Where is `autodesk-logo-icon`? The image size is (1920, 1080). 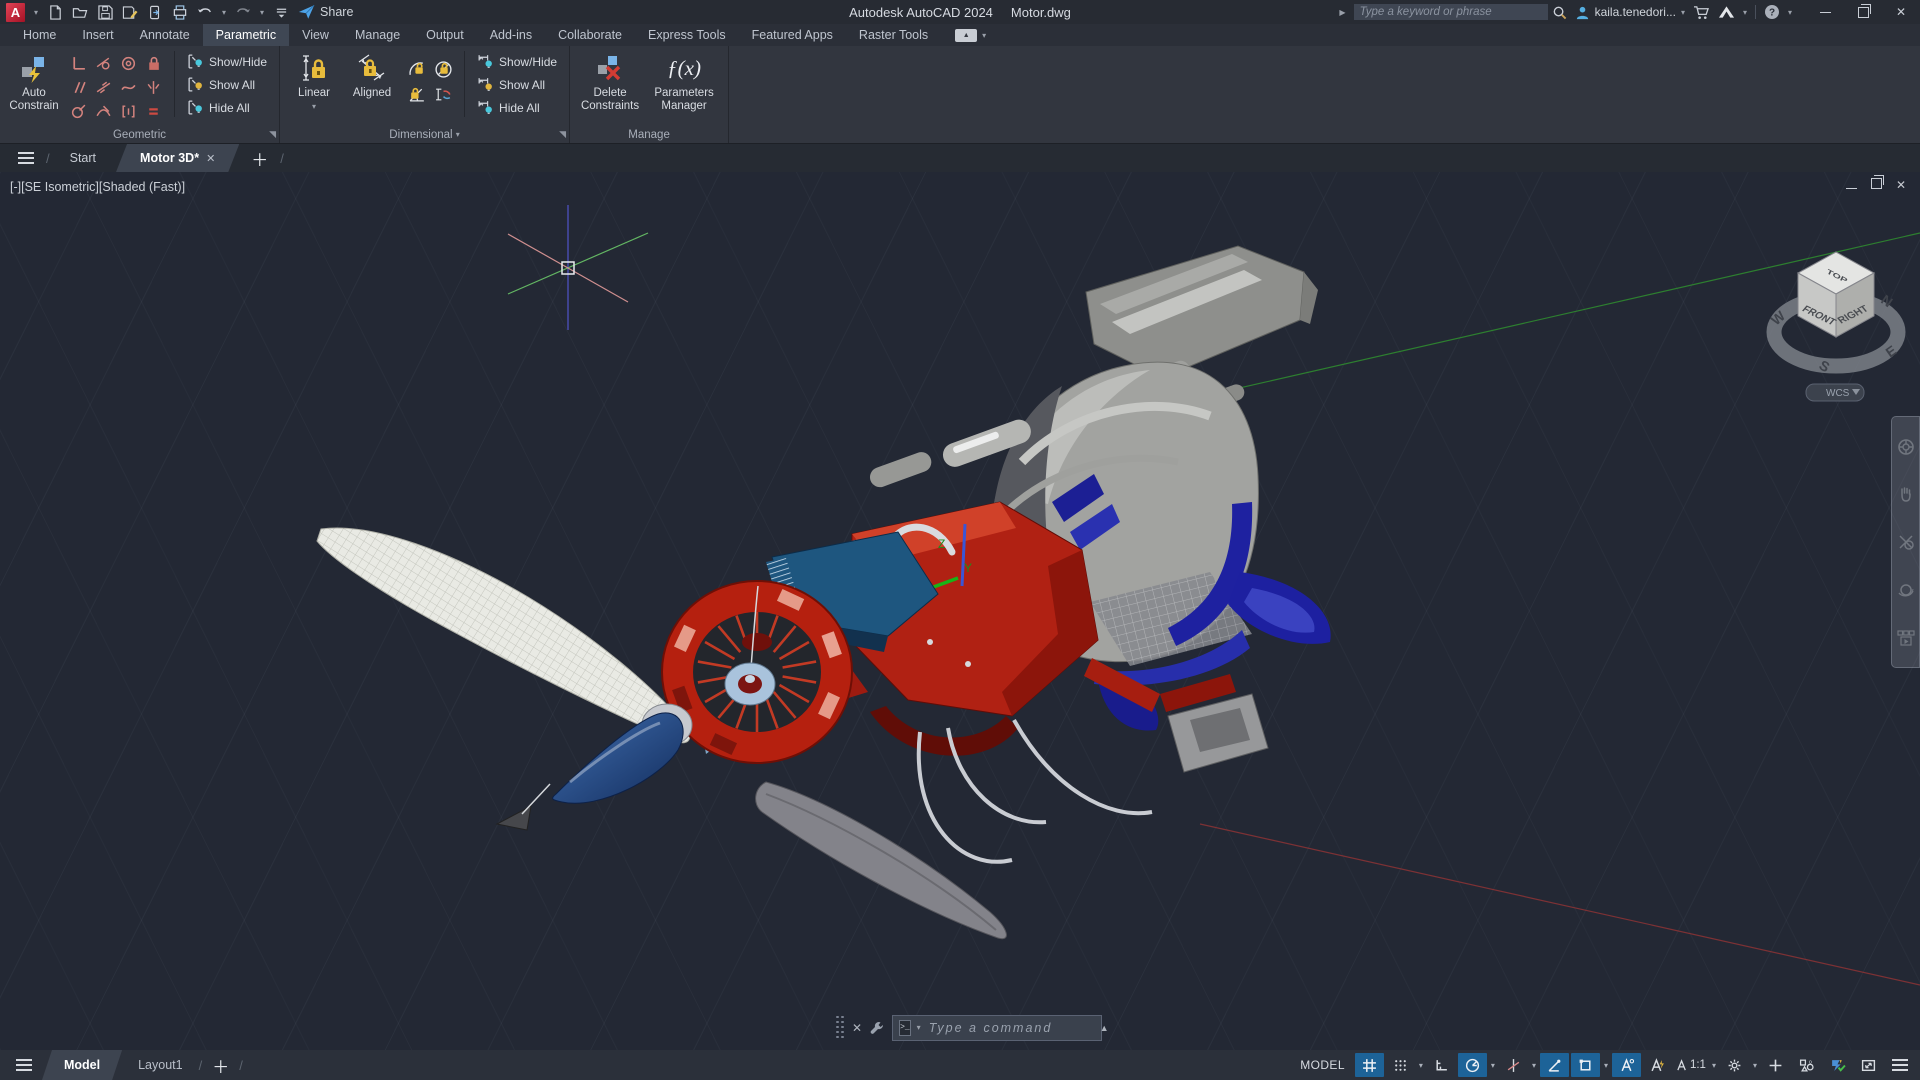
autodesk-logo-icon is located at coordinates (1726, 12).